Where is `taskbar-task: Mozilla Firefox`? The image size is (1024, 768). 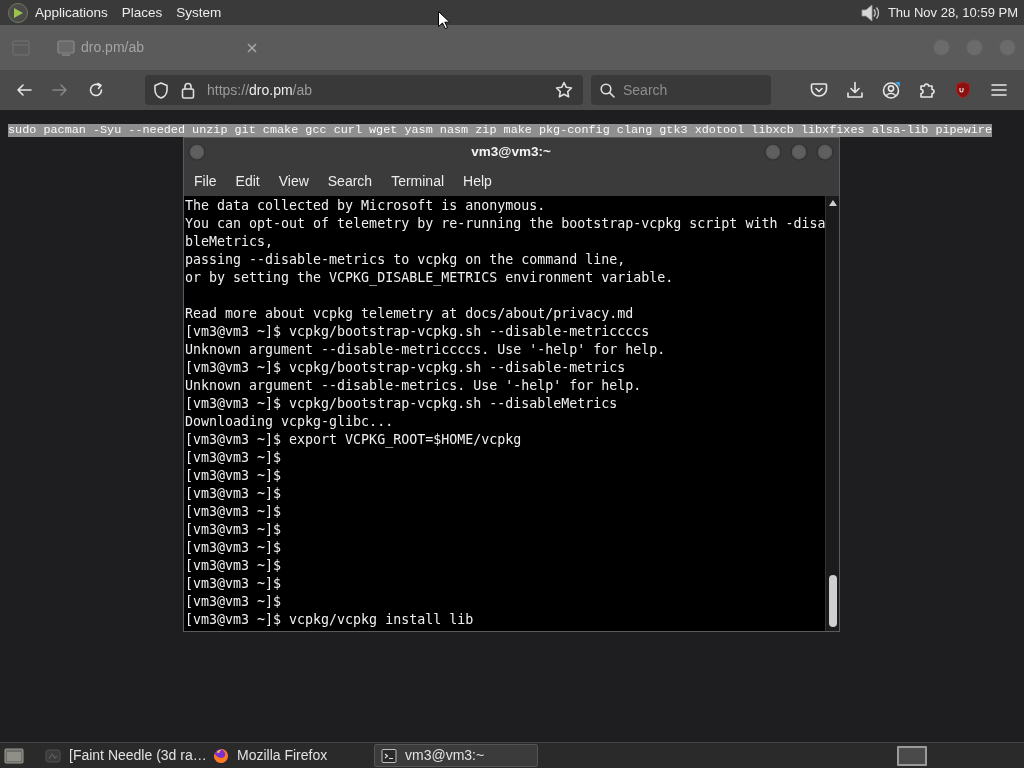 taskbar-task: Mozilla Firefox is located at coordinates (288, 755).